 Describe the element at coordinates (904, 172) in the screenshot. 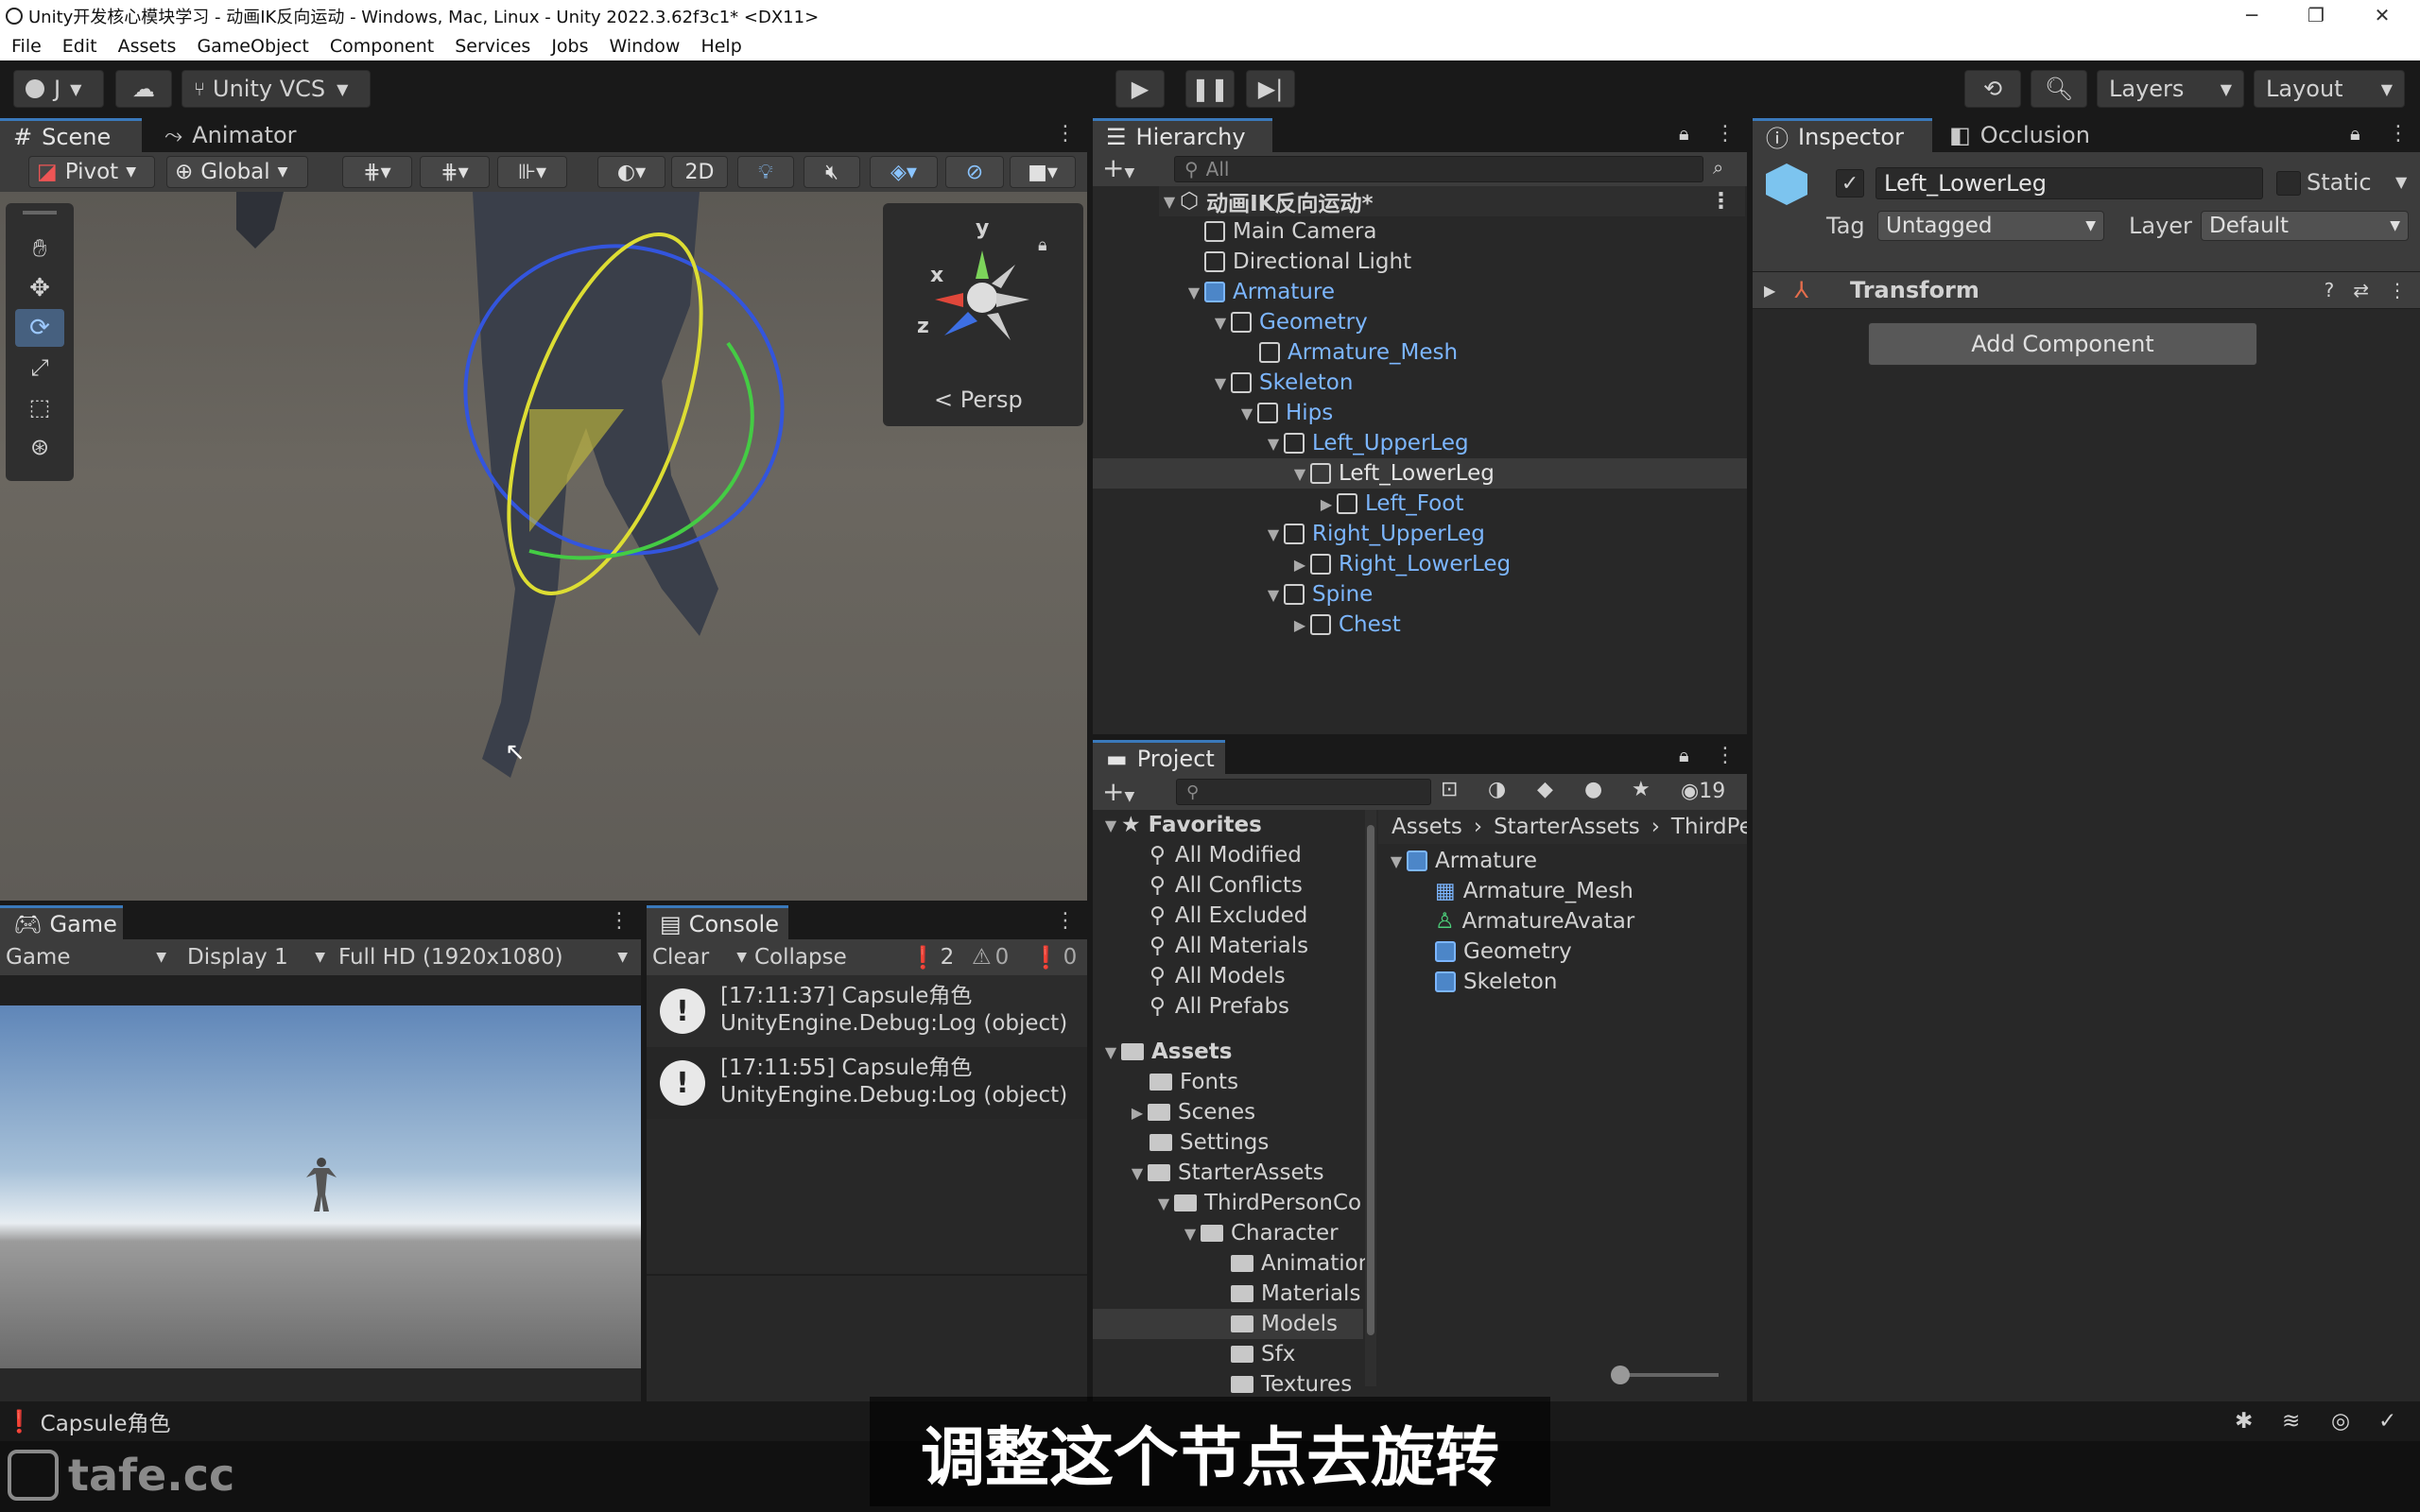

I see `effects-dropdown: ◈▾` at that location.